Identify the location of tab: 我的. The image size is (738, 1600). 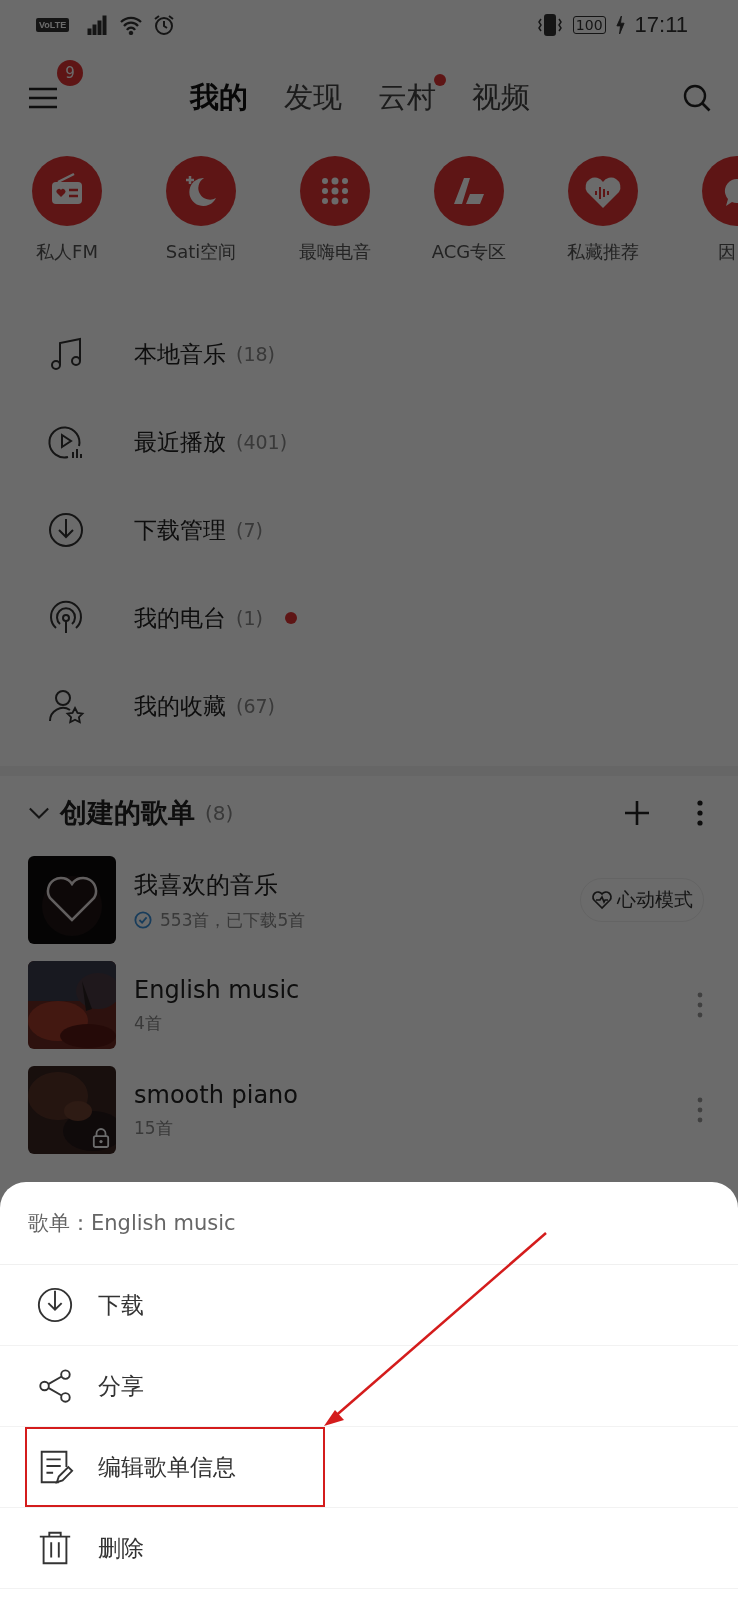
(219, 97).